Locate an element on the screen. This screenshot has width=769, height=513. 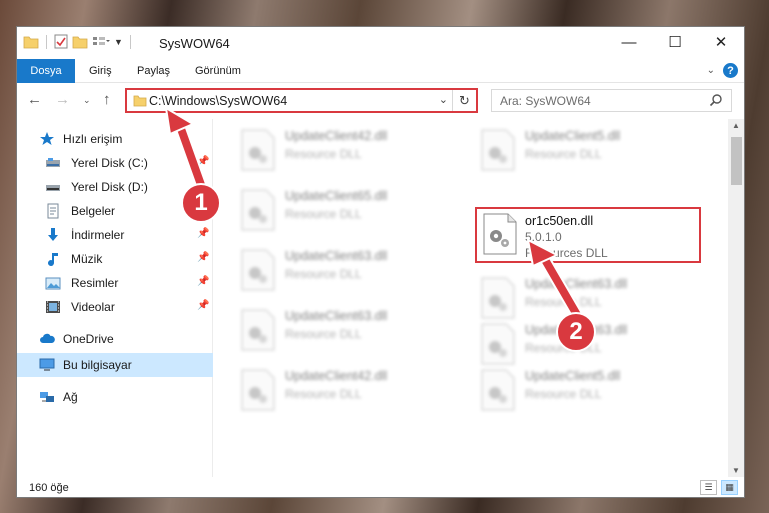
download-icon is located at coordinates (53, 234).